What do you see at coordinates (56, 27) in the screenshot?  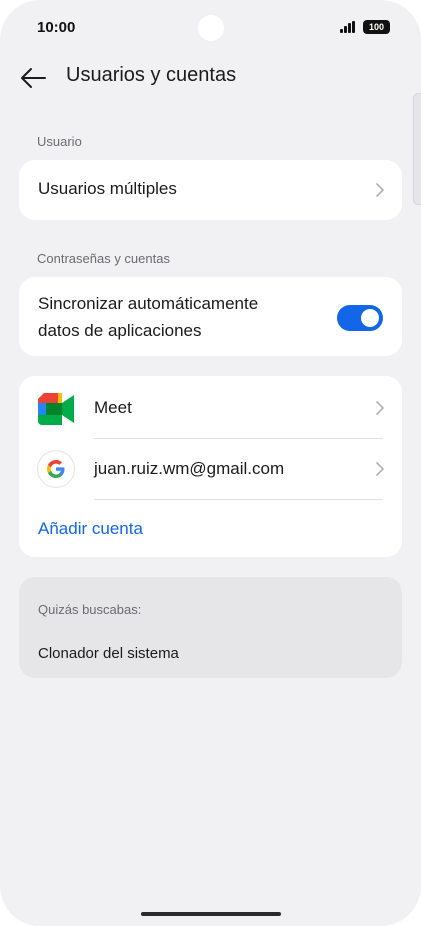 I see `status-time: 10:00` at bounding box center [56, 27].